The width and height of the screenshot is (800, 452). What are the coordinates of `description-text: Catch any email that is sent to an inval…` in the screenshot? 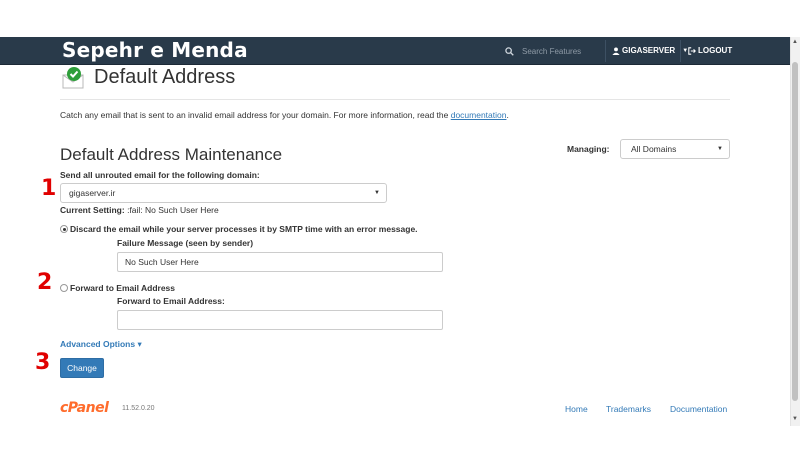 It's located at (255, 115).